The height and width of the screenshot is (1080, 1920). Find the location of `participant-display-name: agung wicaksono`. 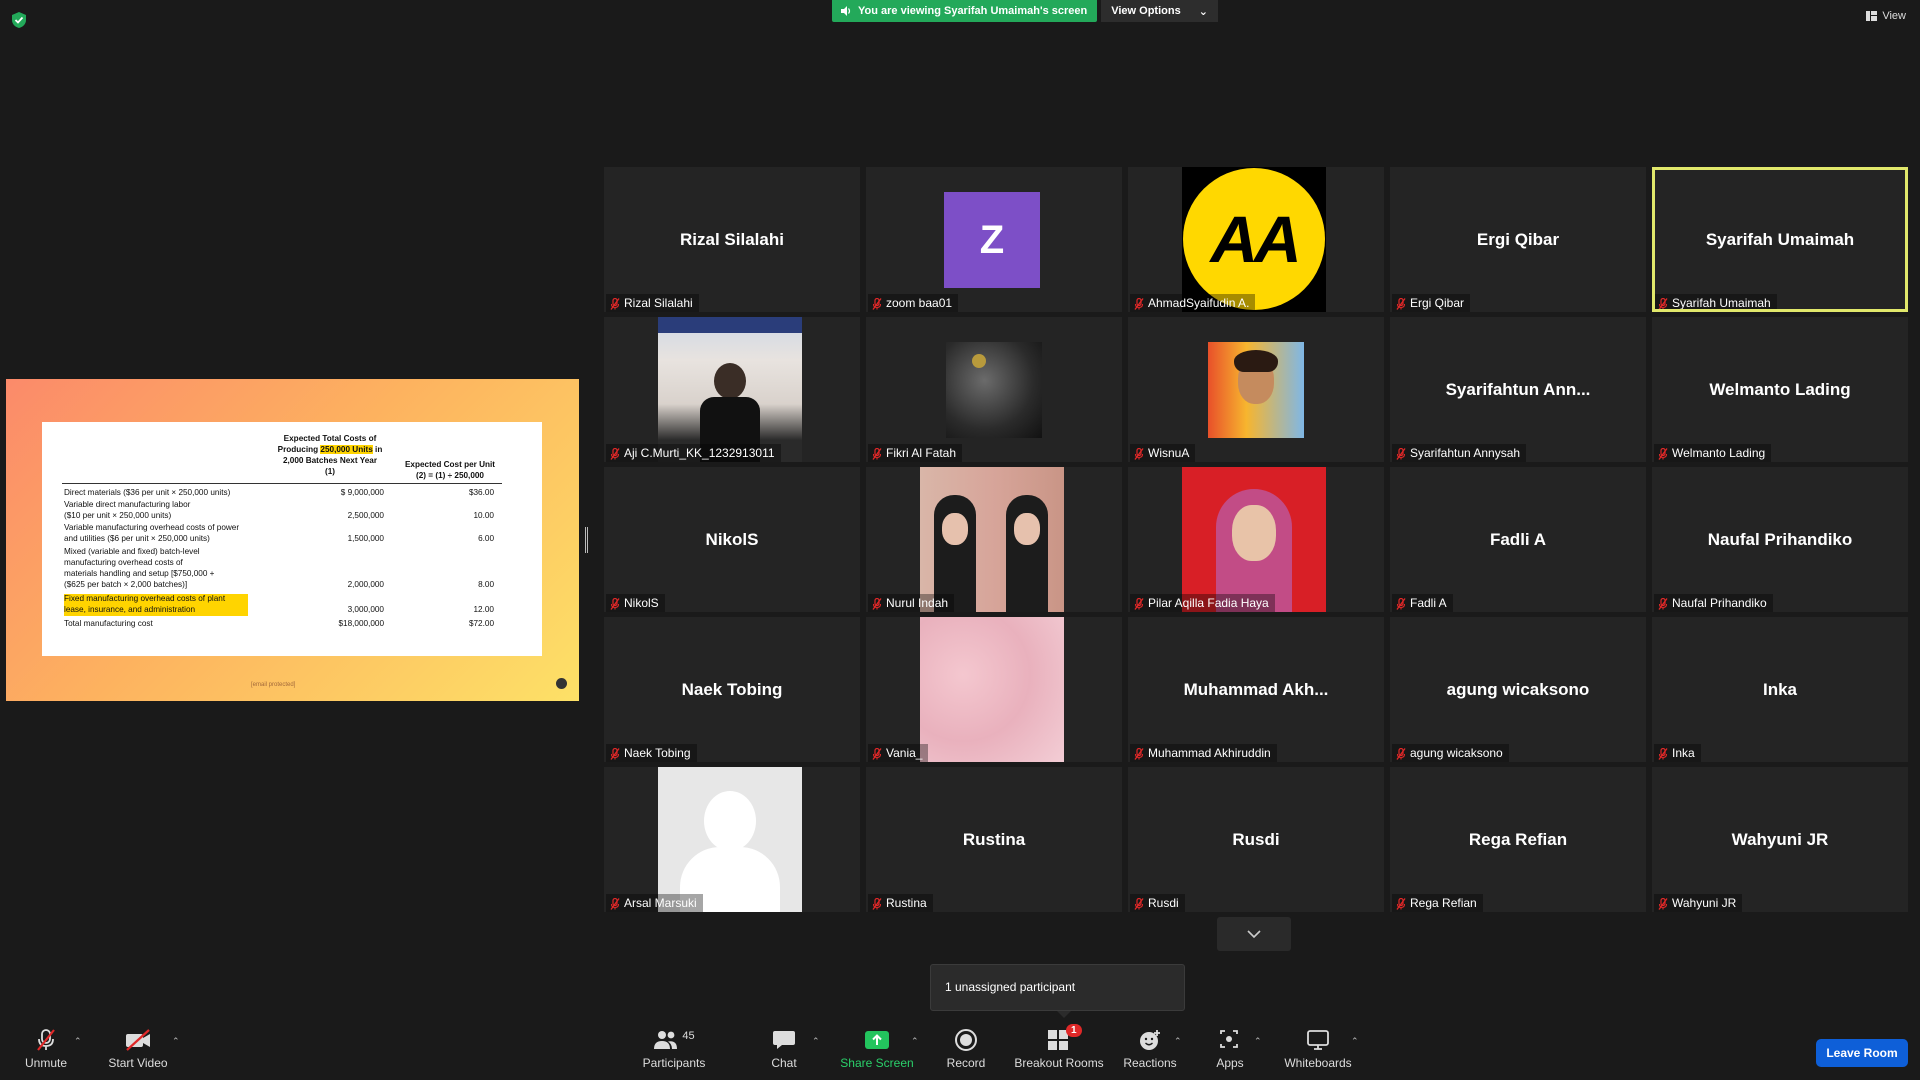

participant-display-name: agung wicaksono is located at coordinates (1518, 689).